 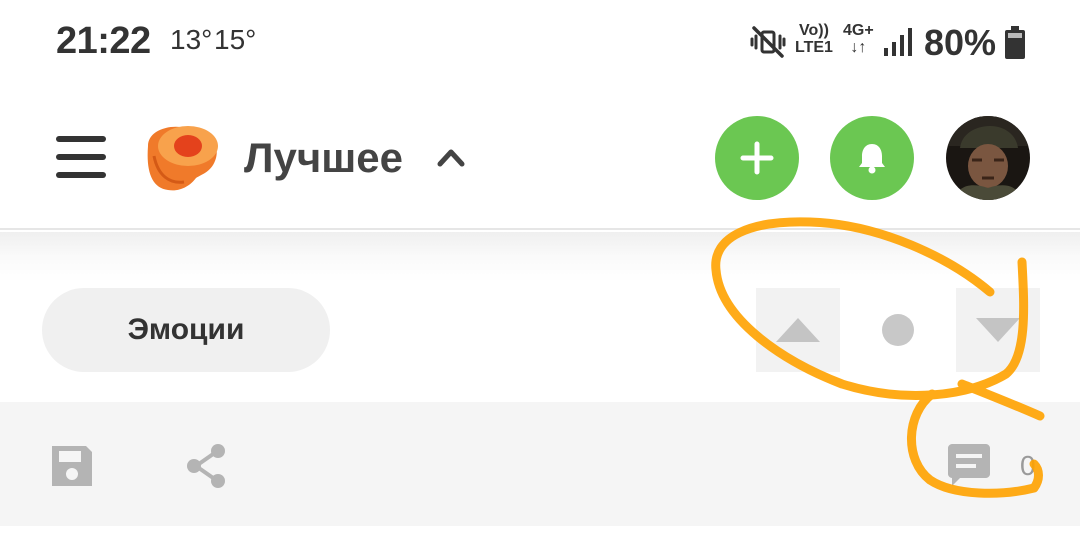 I want to click on network-arrows: ↓↑, so click(x=858, y=47).